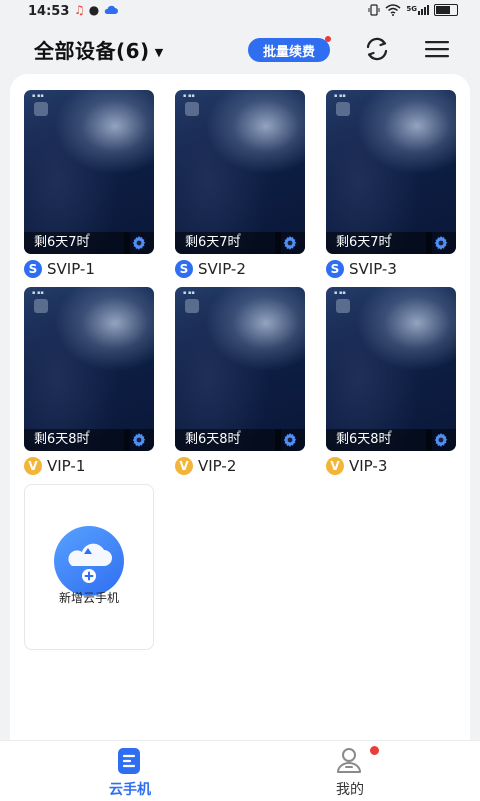  I want to click on device-card: ▪ ▪▪ 剩6天7时 S SVIP-1, so click(89, 185).